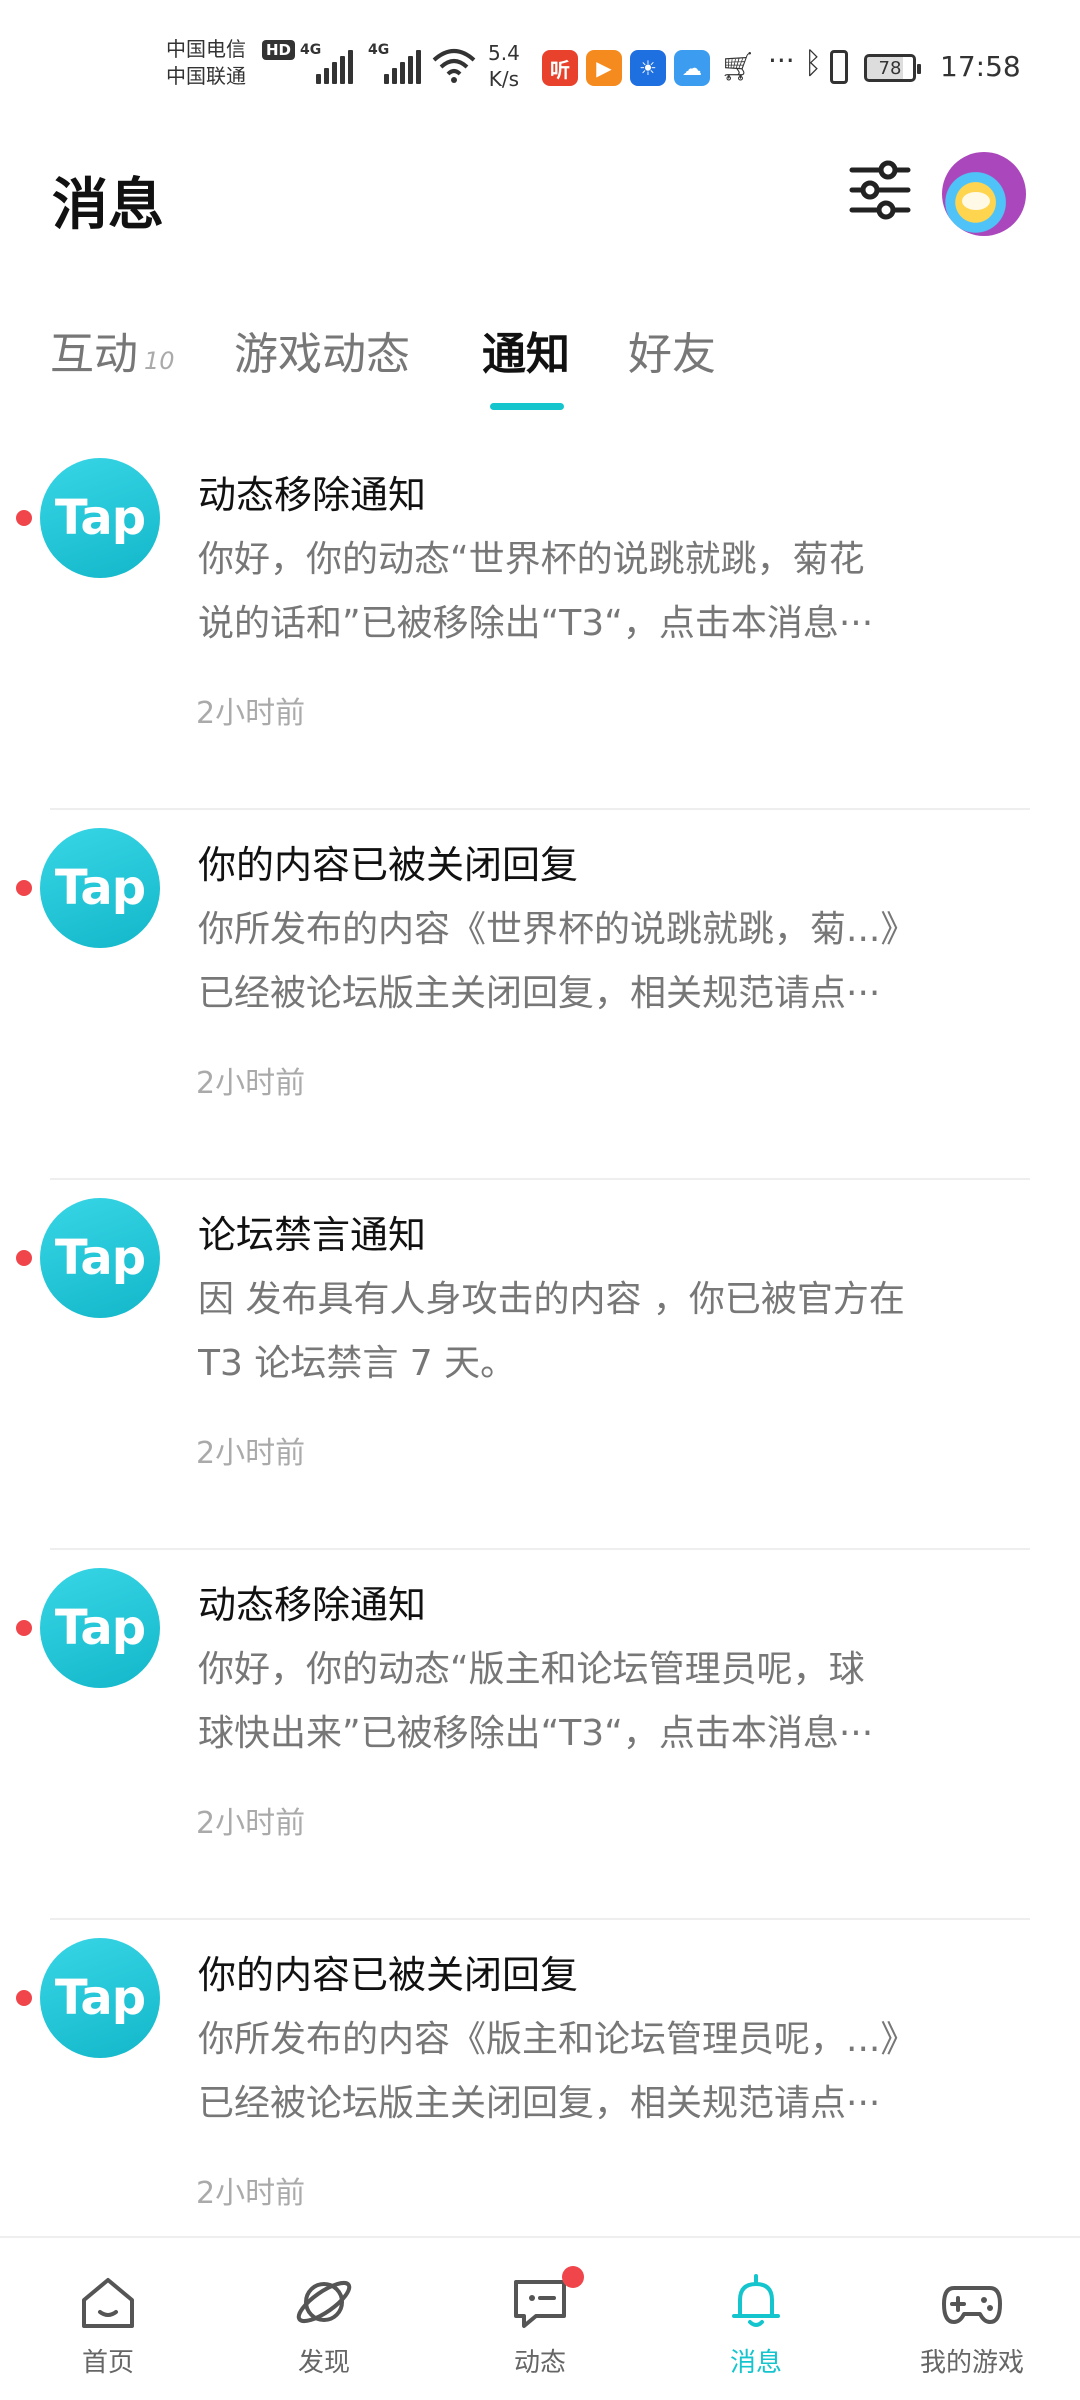  I want to click on nav-home: 首页, so click(108, 2319).